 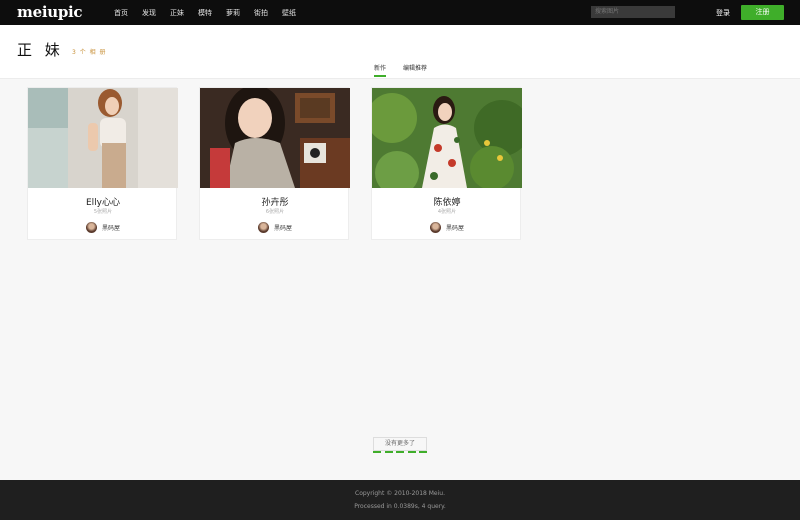 What do you see at coordinates (447, 201) in the screenshot?
I see `album-title: 陈依婷` at bounding box center [447, 201].